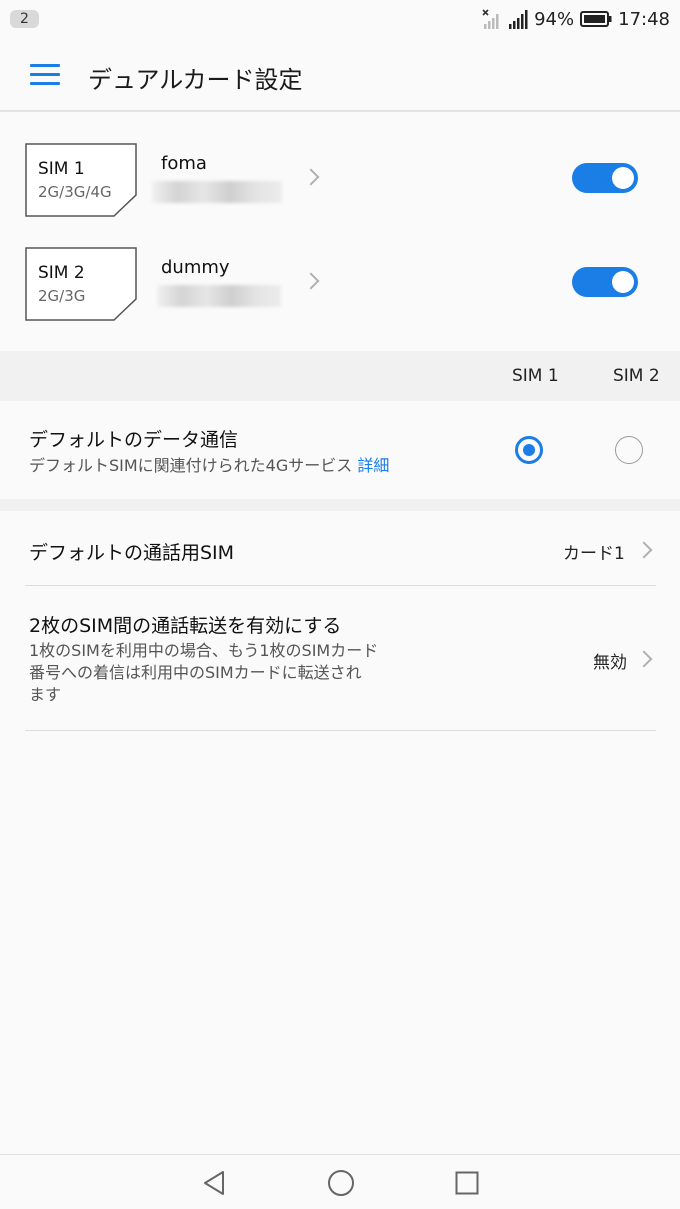 This screenshot has height=1209, width=680. I want to click on battery-icon, so click(596, 19).